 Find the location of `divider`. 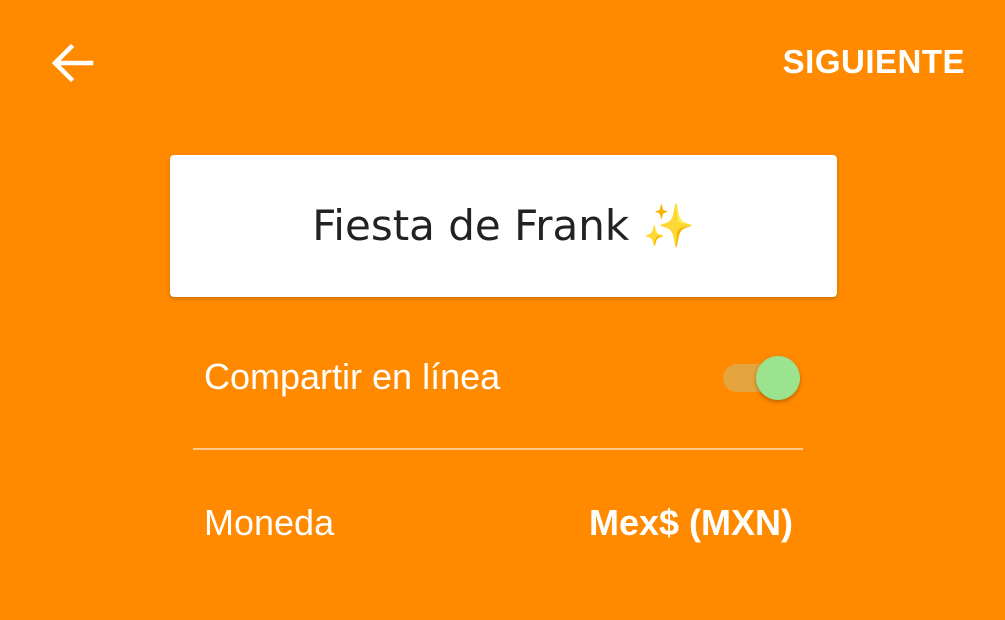

divider is located at coordinates (498, 449).